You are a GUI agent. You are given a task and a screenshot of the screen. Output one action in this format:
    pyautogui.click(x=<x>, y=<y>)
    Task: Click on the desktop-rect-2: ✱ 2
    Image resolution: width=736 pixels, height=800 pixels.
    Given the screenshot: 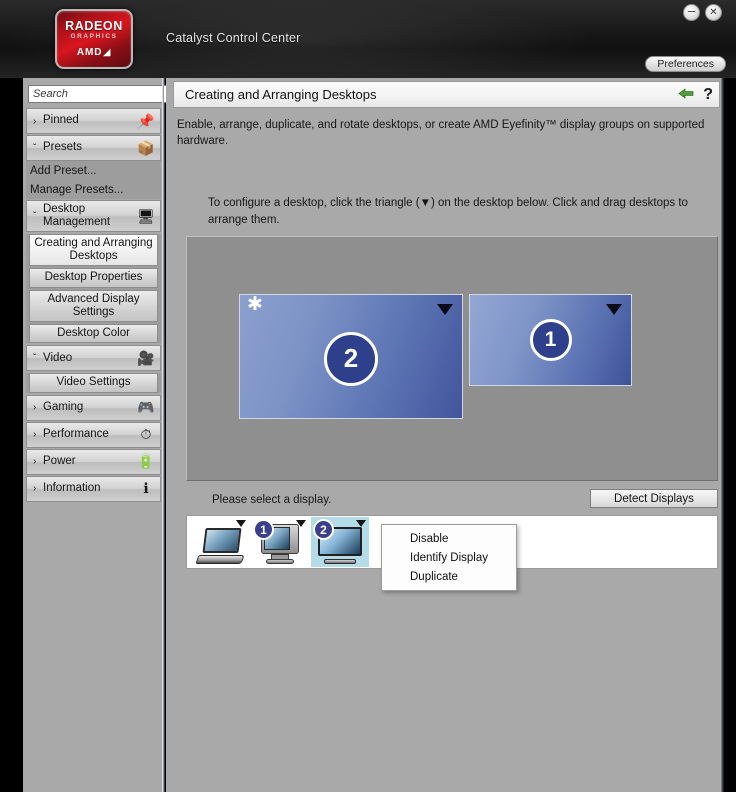 What is the action you would take?
    pyautogui.click(x=351, y=357)
    